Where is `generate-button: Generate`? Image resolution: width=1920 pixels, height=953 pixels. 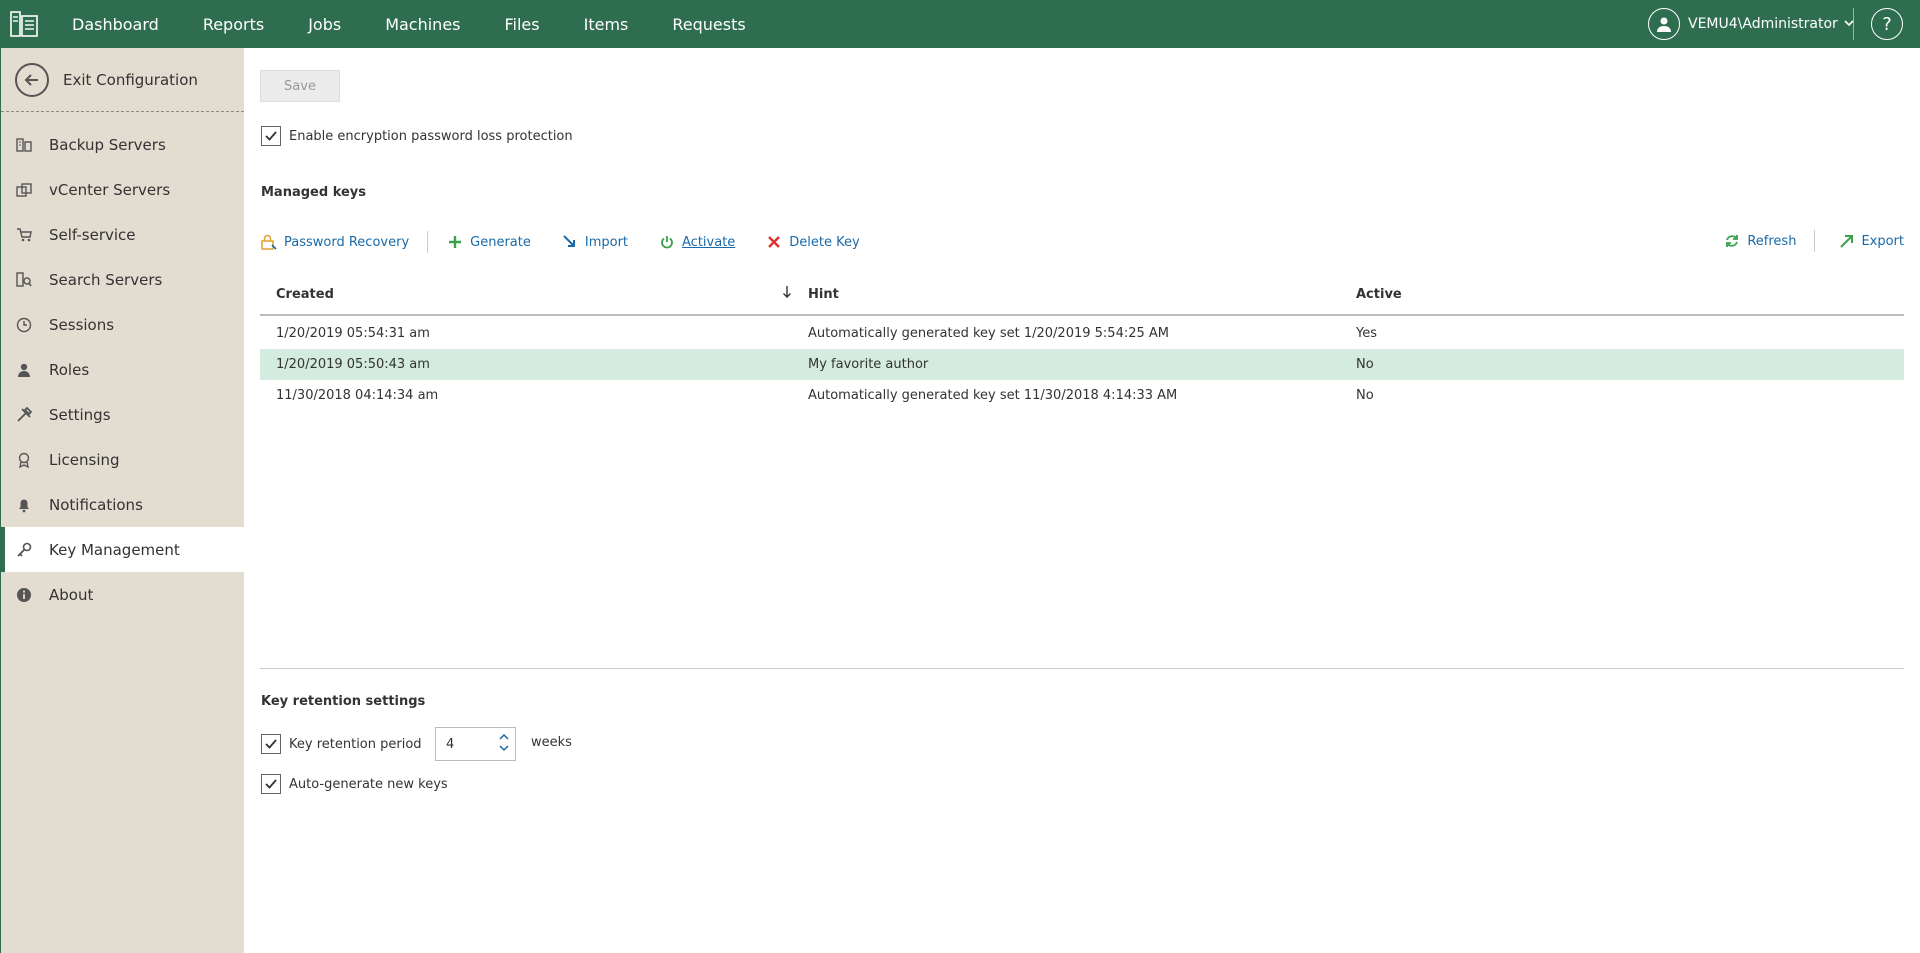 generate-button: Generate is located at coordinates (488, 242).